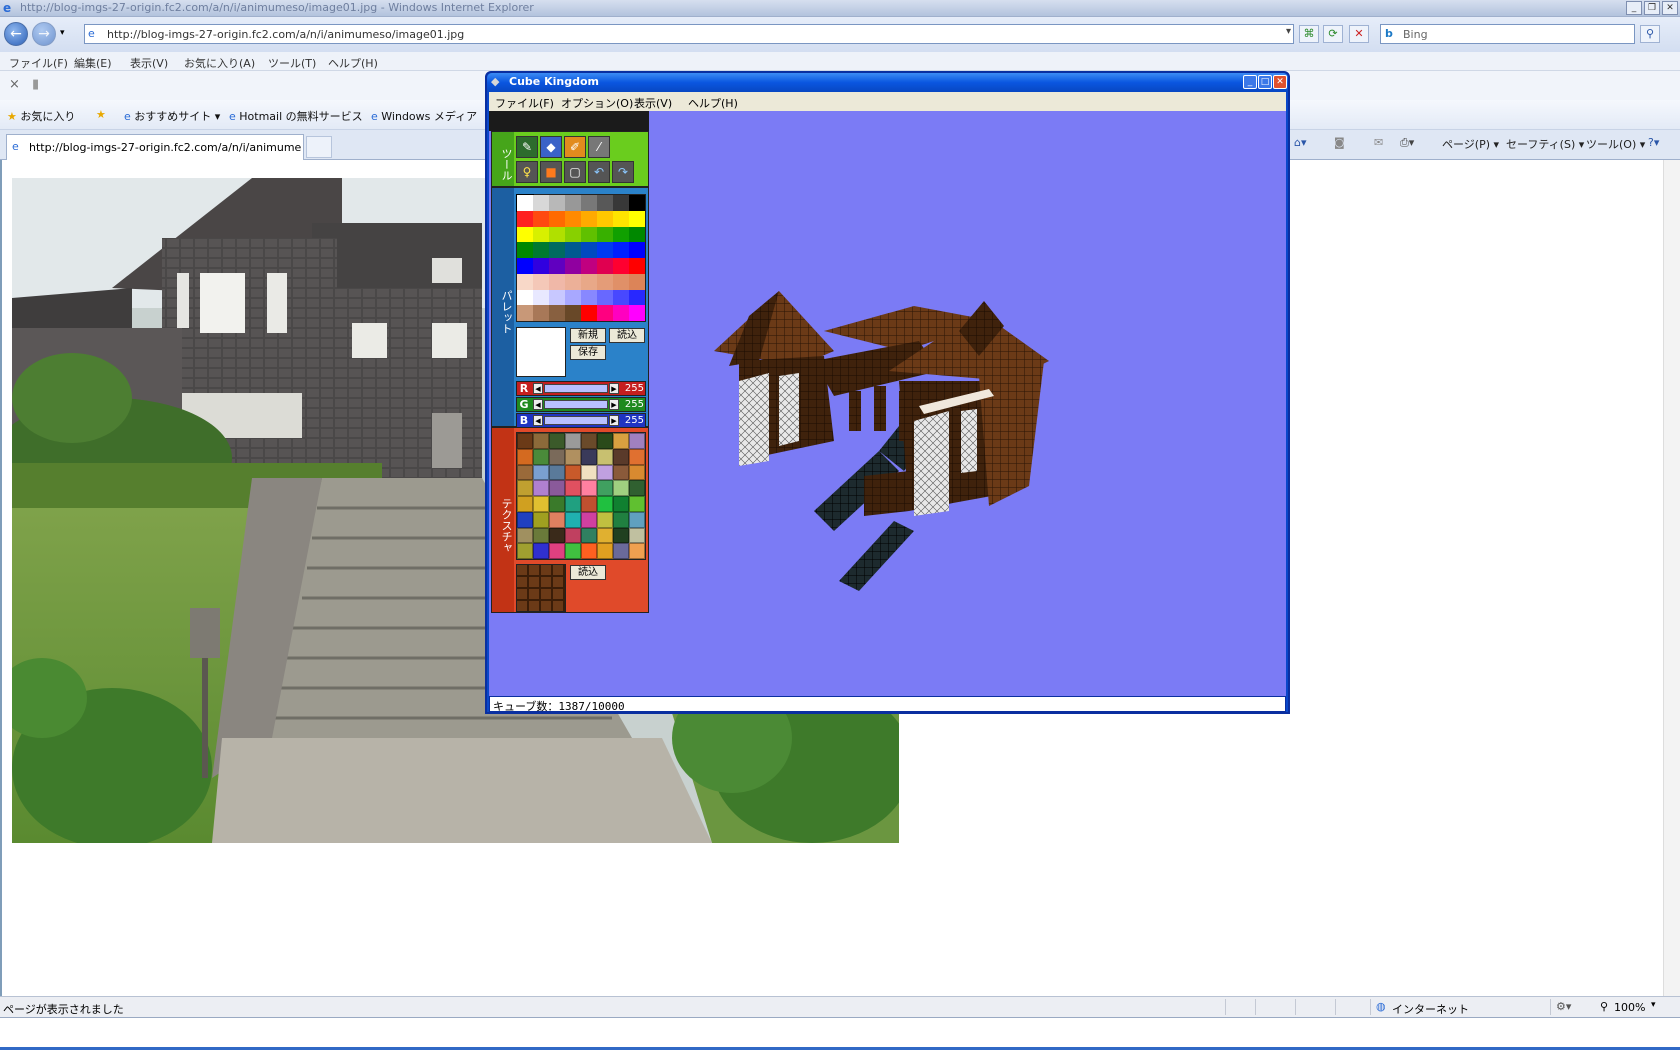 The image size is (1680, 1050). What do you see at coordinates (1652, 8) in the screenshot?
I see `maximize-button: ❐` at bounding box center [1652, 8].